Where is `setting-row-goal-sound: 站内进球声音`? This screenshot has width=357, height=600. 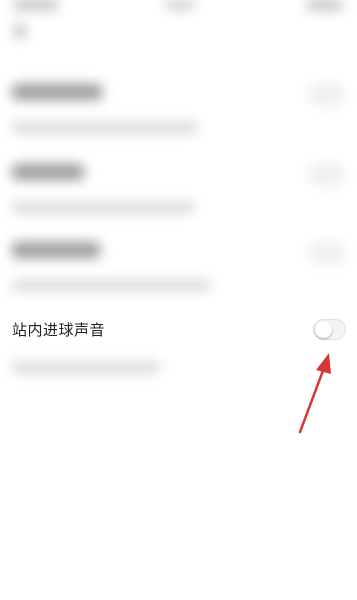 setting-row-goal-sound: 站内进球声音 is located at coordinates (178, 330).